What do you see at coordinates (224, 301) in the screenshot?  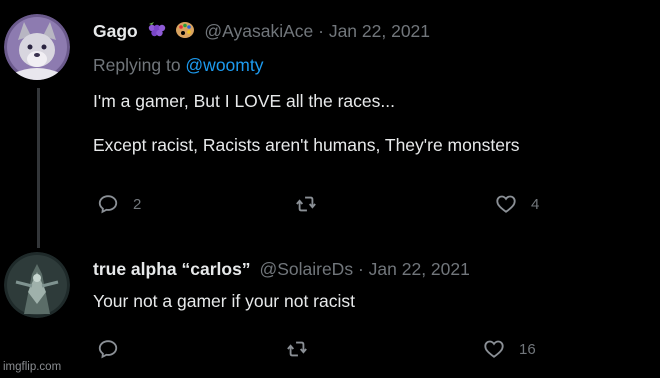 I see `tweet-text: Your not a gamer if your not racist` at bounding box center [224, 301].